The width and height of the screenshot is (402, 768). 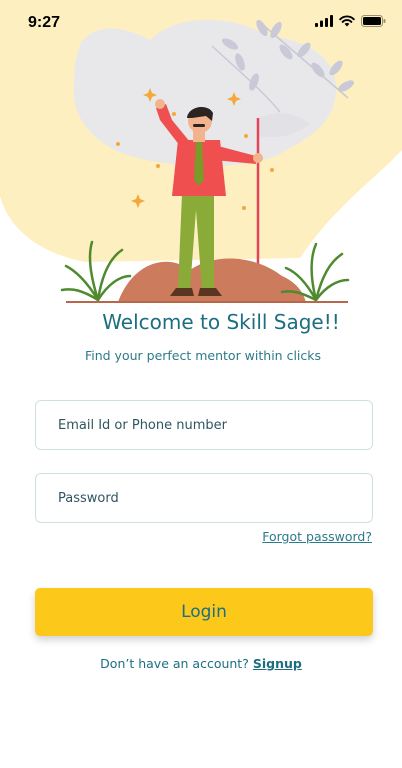 What do you see at coordinates (203, 355) in the screenshot?
I see `welcome-subtitle: Find your perfect mentor within clicks` at bounding box center [203, 355].